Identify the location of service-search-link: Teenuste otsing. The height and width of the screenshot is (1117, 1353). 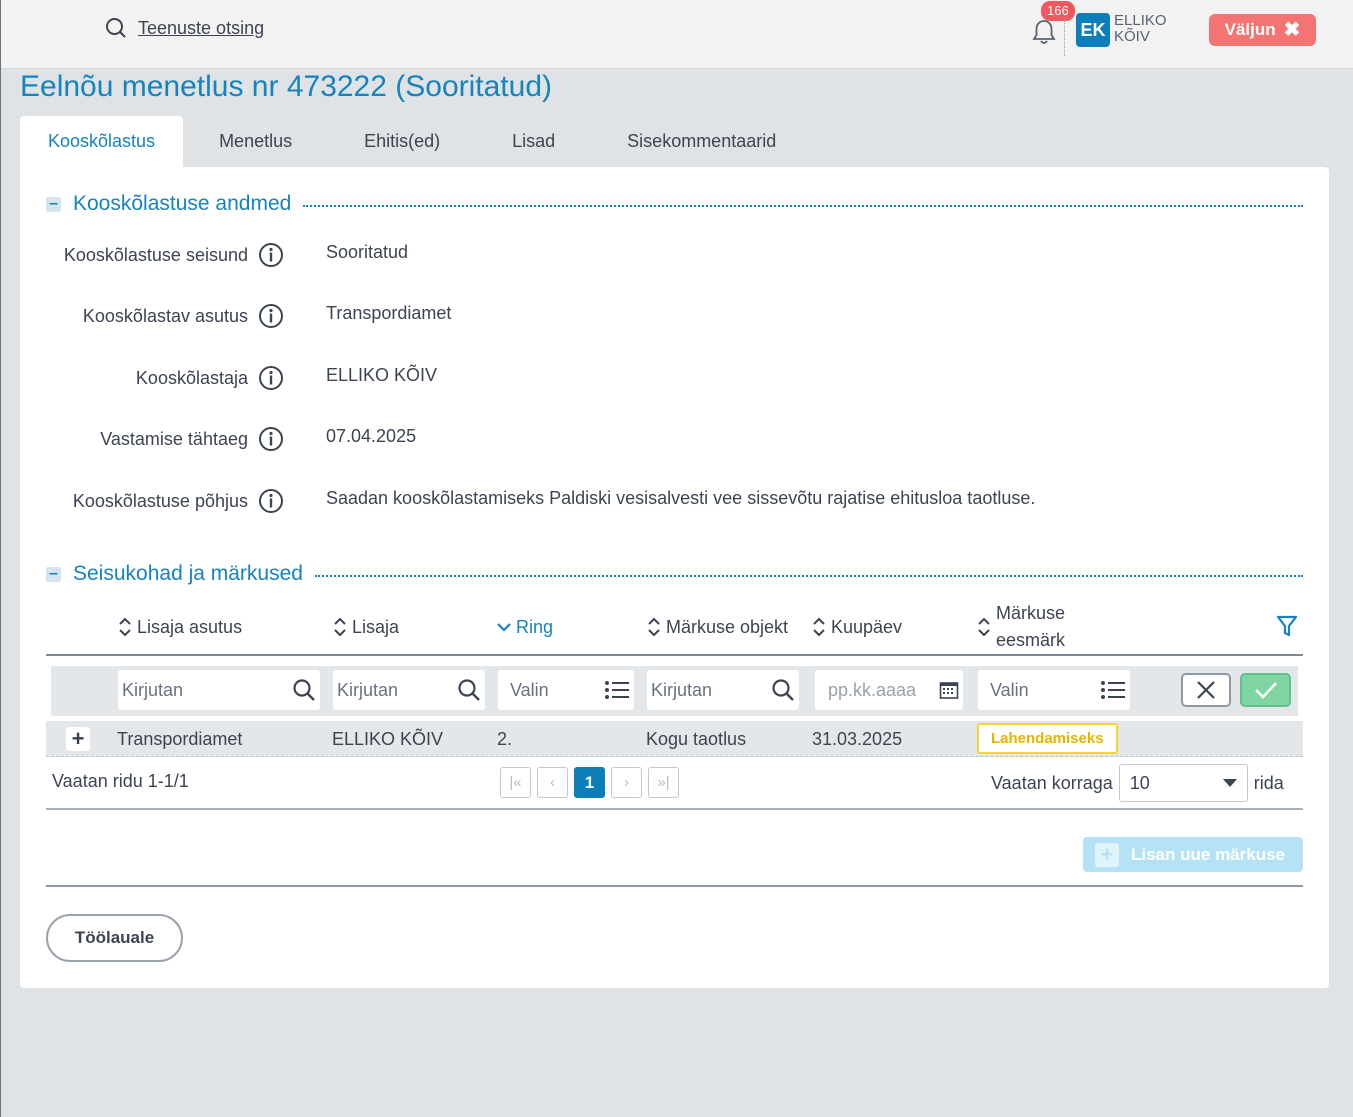
(184, 28).